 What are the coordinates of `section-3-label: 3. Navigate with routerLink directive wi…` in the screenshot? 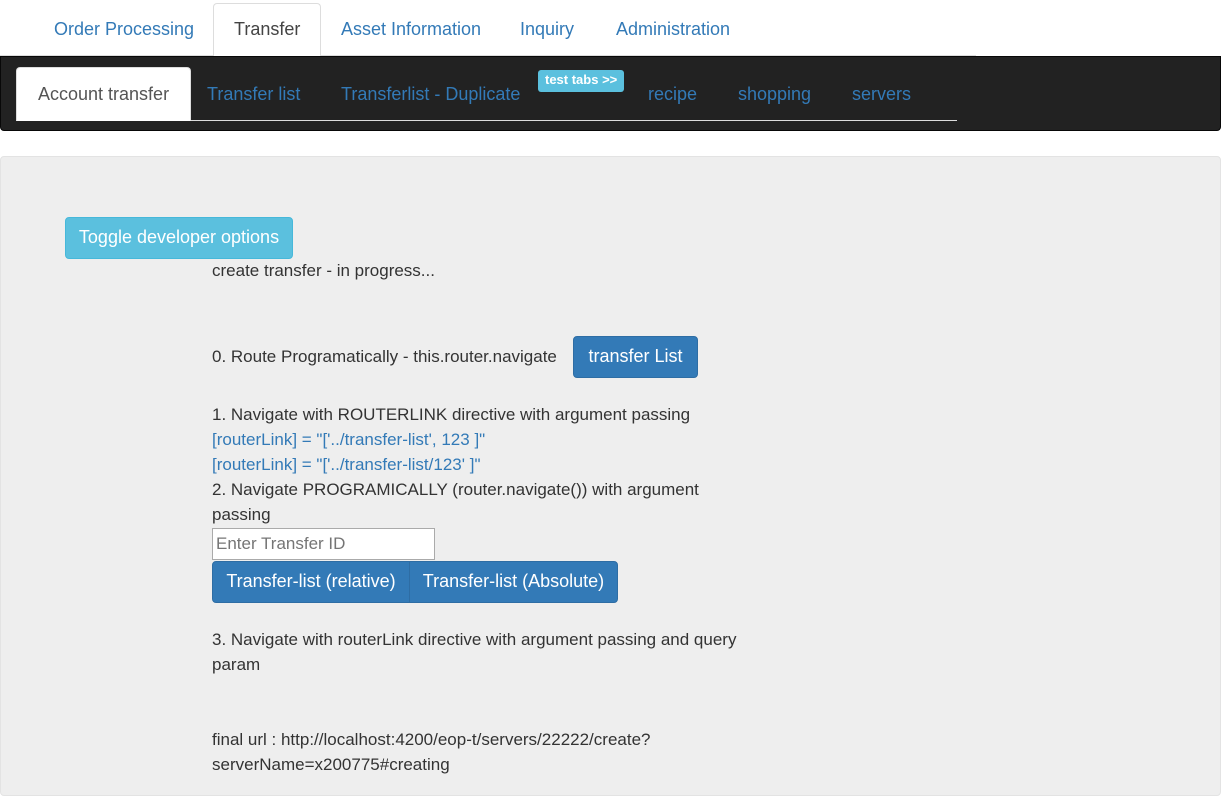 It's located at (474, 639).